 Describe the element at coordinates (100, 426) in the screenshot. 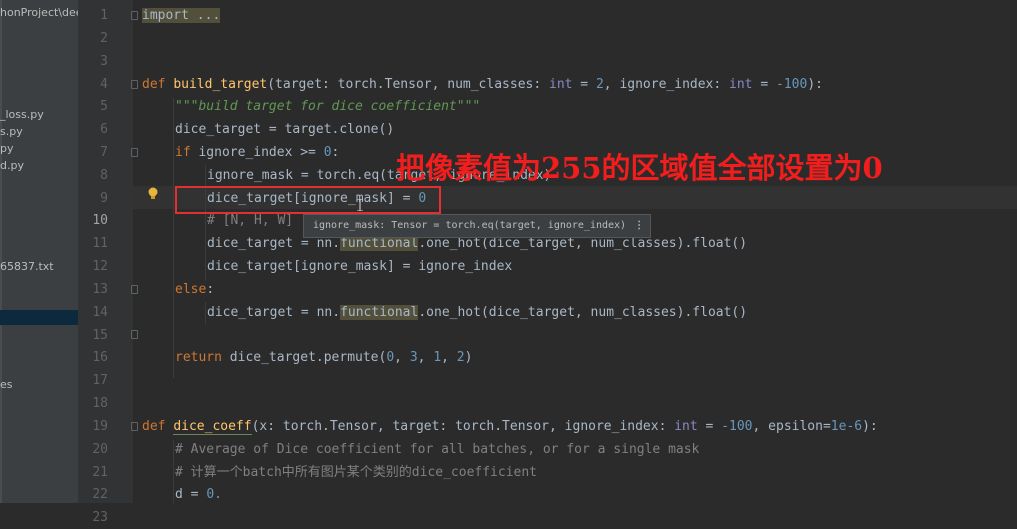

I see `line-number: 19` at that location.